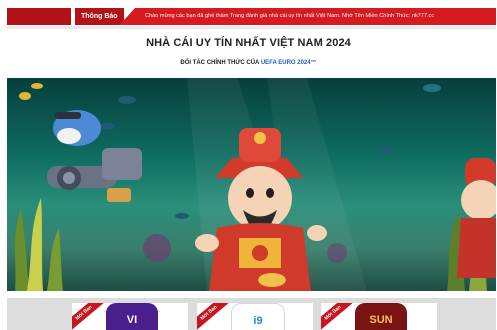  I want to click on app-card: Mới Ban i9, so click(255, 316).